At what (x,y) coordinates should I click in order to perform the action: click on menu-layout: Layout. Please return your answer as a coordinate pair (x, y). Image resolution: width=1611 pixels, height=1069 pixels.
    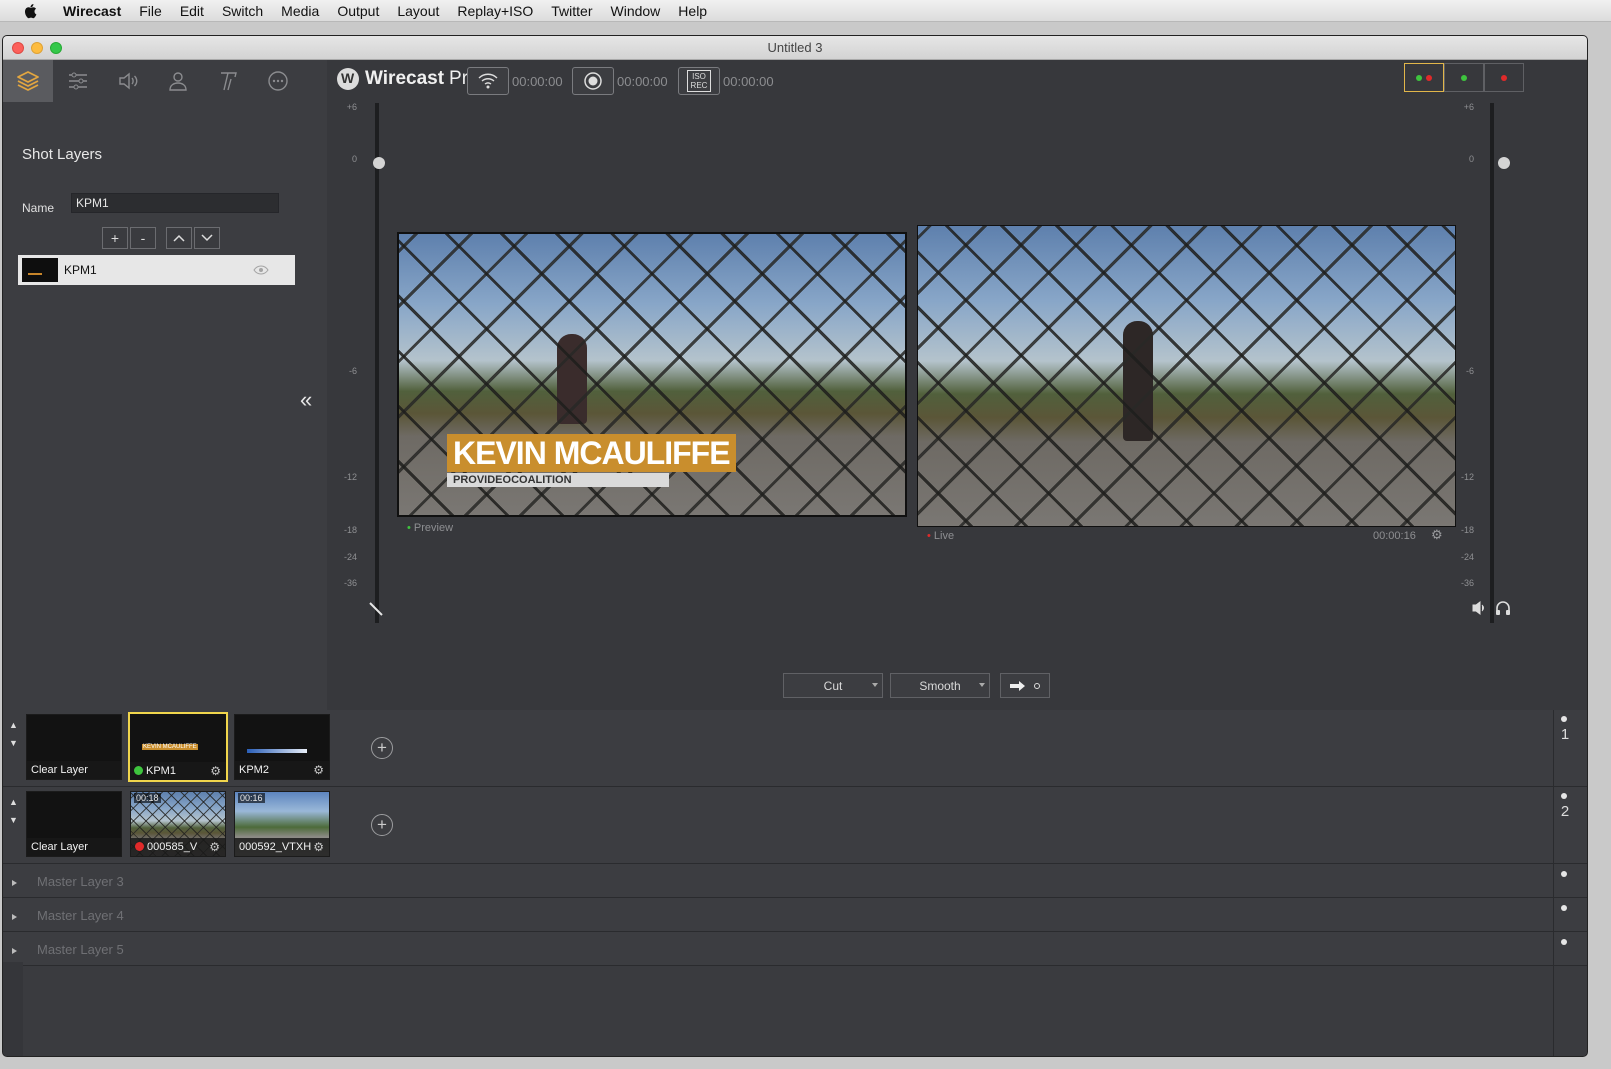
    Looking at the image, I should click on (418, 11).